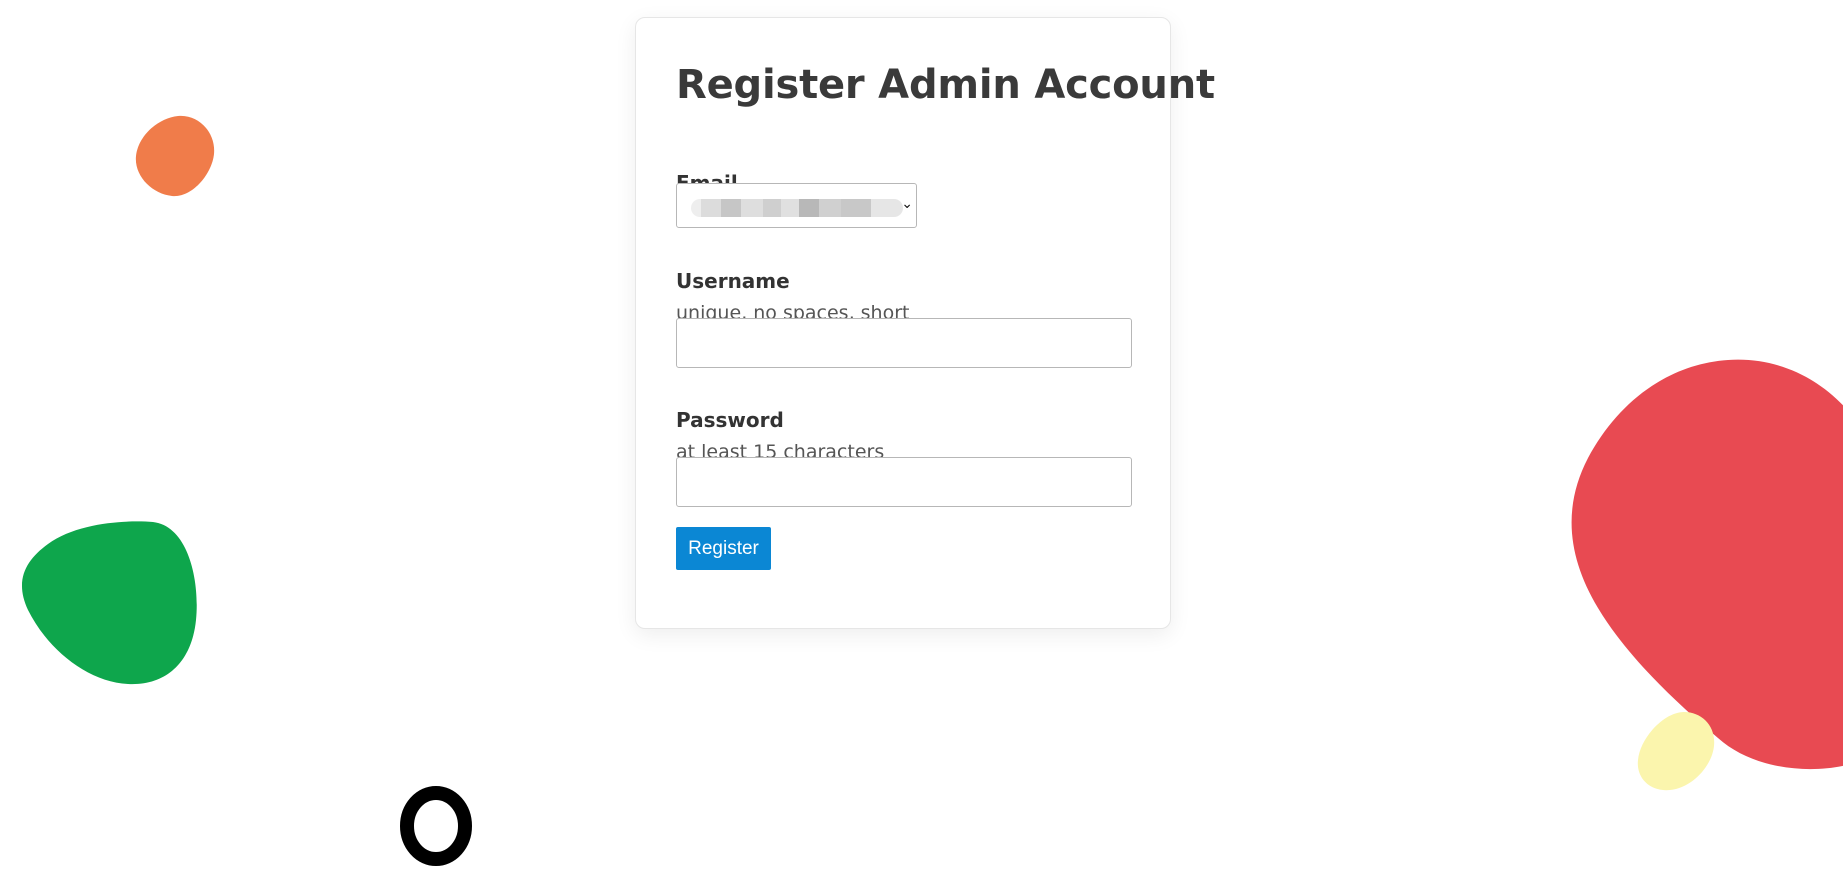  What do you see at coordinates (730, 420) in the screenshot?
I see `password-label: Password` at bounding box center [730, 420].